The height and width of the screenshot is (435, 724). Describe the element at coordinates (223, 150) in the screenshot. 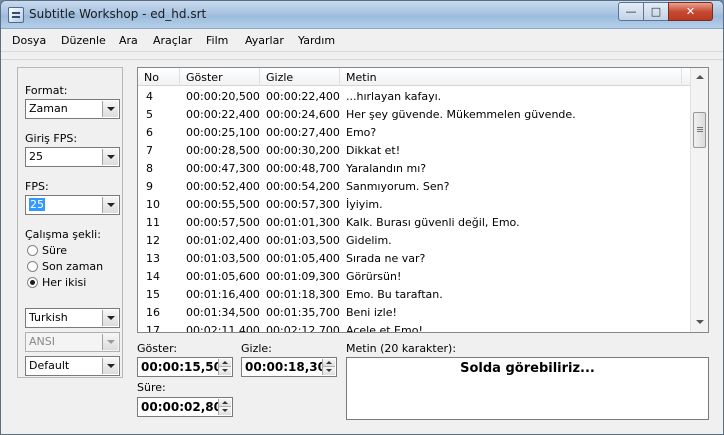

I see `row-show-time: 00:00:28,500` at that location.